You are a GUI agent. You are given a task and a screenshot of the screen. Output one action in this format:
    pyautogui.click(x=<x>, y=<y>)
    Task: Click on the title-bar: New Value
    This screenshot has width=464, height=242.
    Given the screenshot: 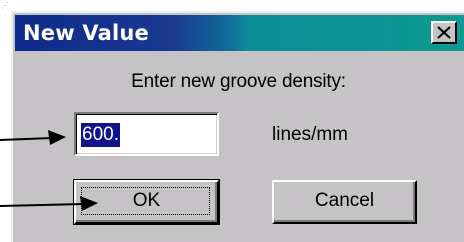 What is the action you would take?
    pyautogui.click(x=239, y=33)
    